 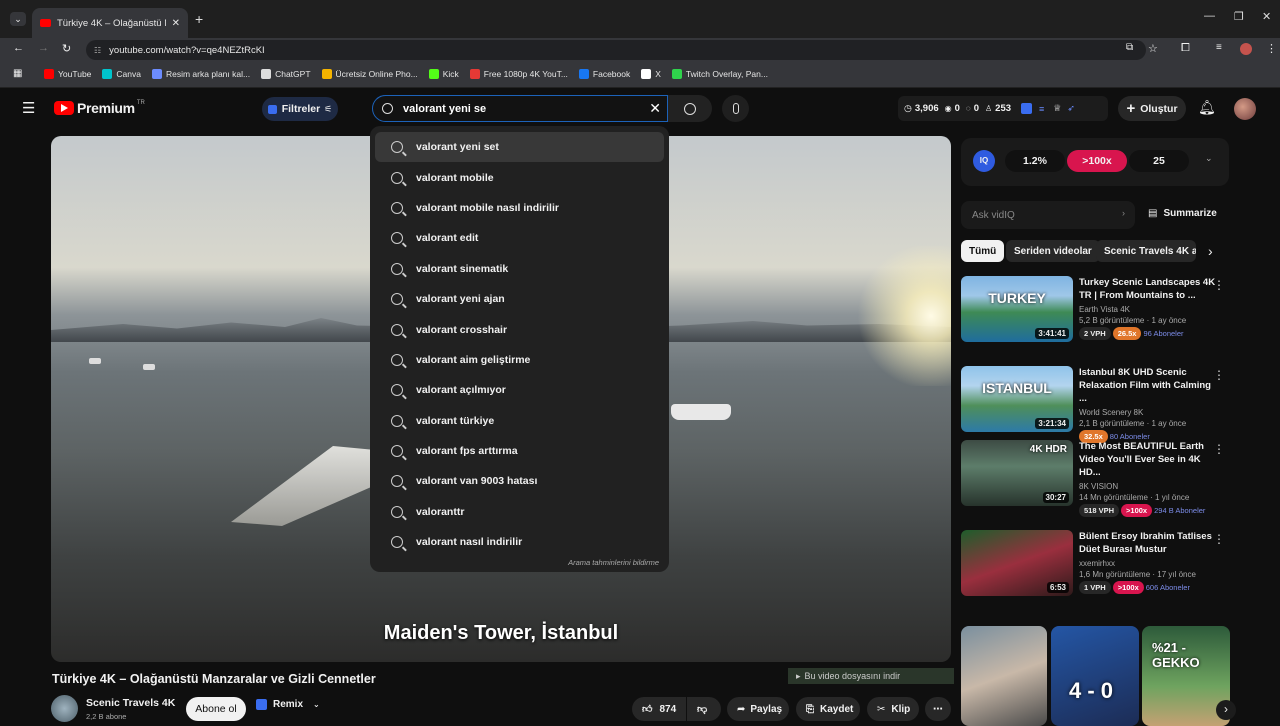 I want to click on apps-grid-icon: ▦, so click(x=17, y=73).